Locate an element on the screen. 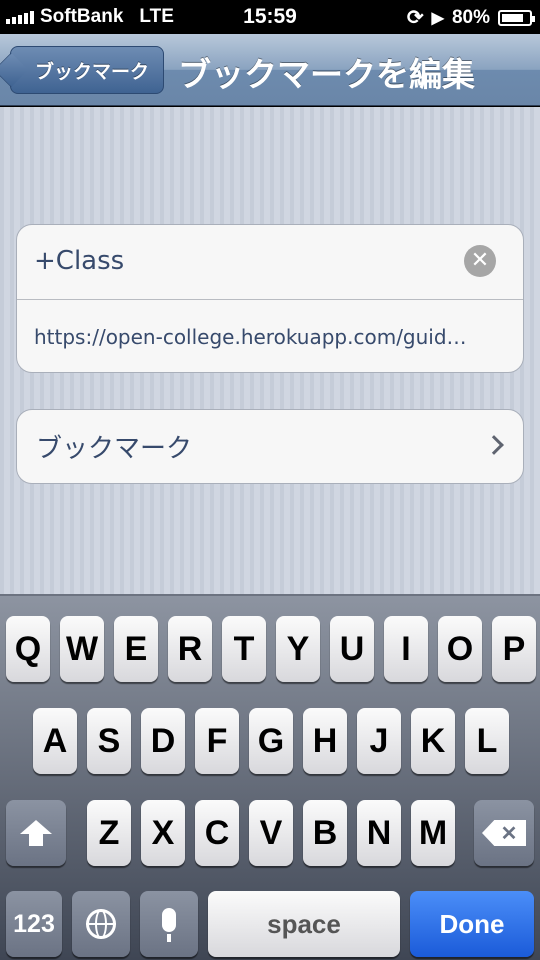  key-b: B is located at coordinates (325, 833).